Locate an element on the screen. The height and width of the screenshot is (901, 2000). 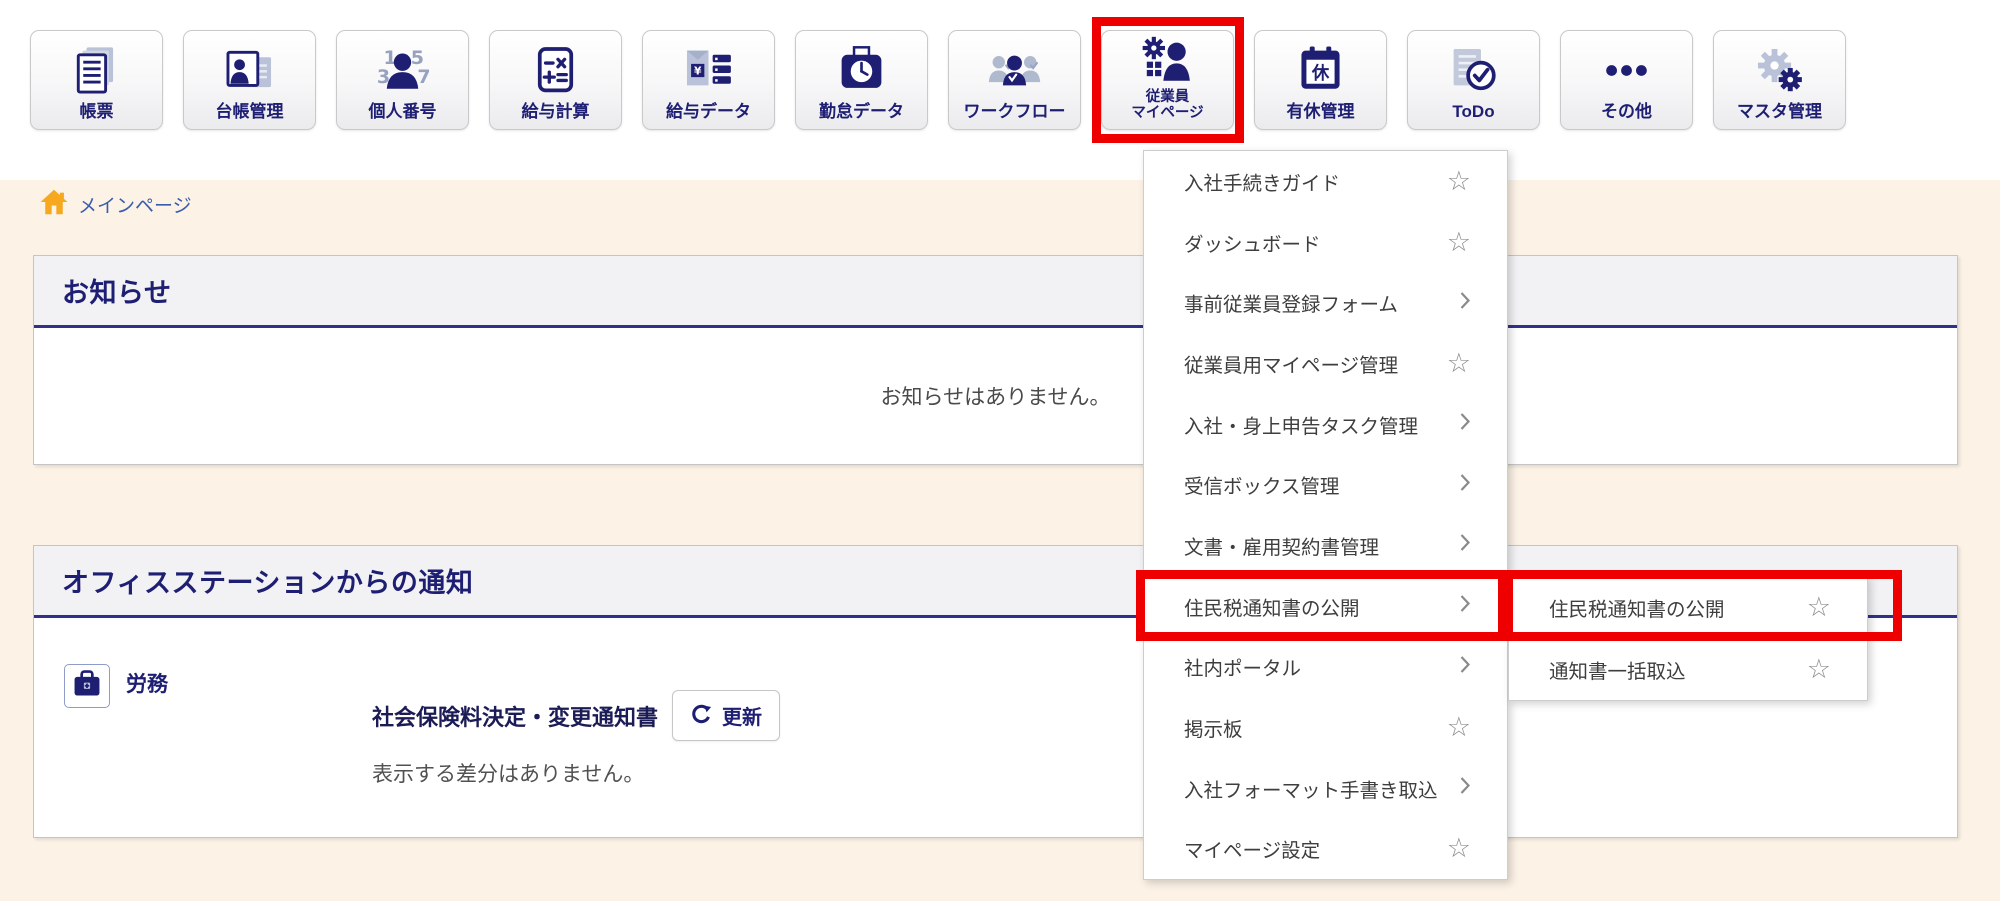
menu-item-pre-registration-form: 事前従業員登録フォーム is located at coordinates (1325, 302).